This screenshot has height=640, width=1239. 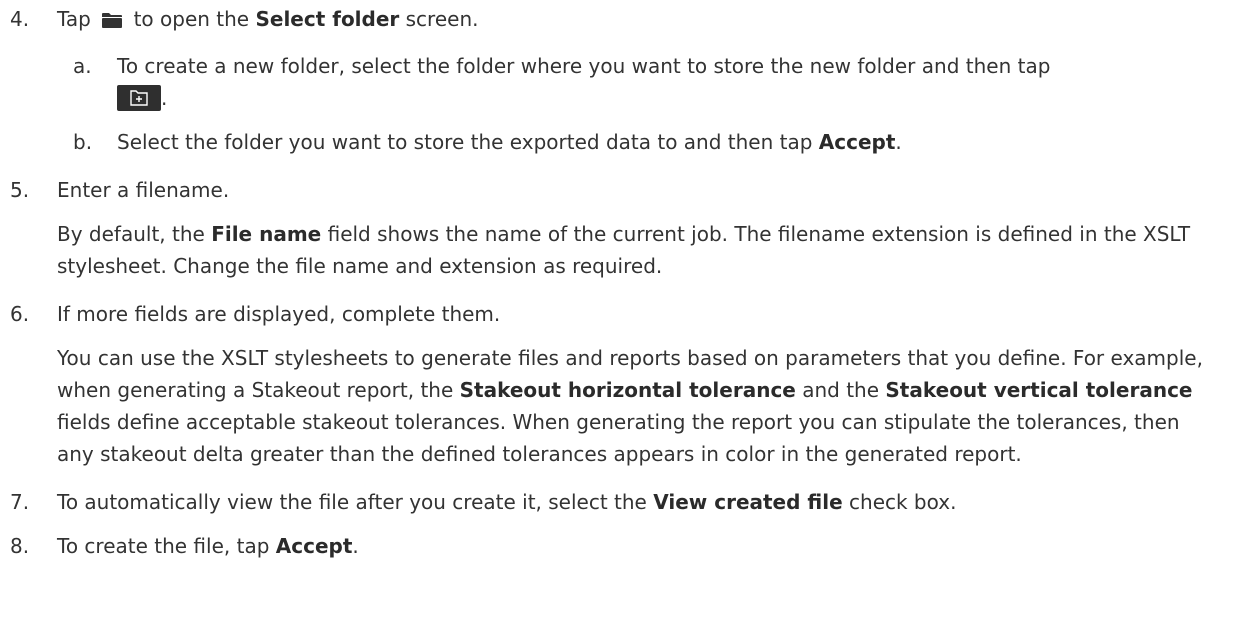 I want to click on step-text-post: check box., so click(x=903, y=502).